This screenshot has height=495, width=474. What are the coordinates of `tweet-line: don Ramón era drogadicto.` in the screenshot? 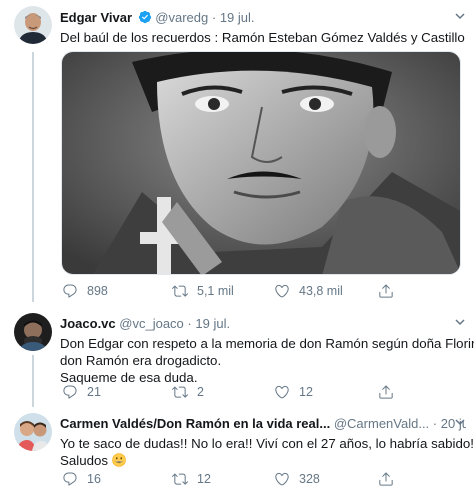 It's located at (141, 360).